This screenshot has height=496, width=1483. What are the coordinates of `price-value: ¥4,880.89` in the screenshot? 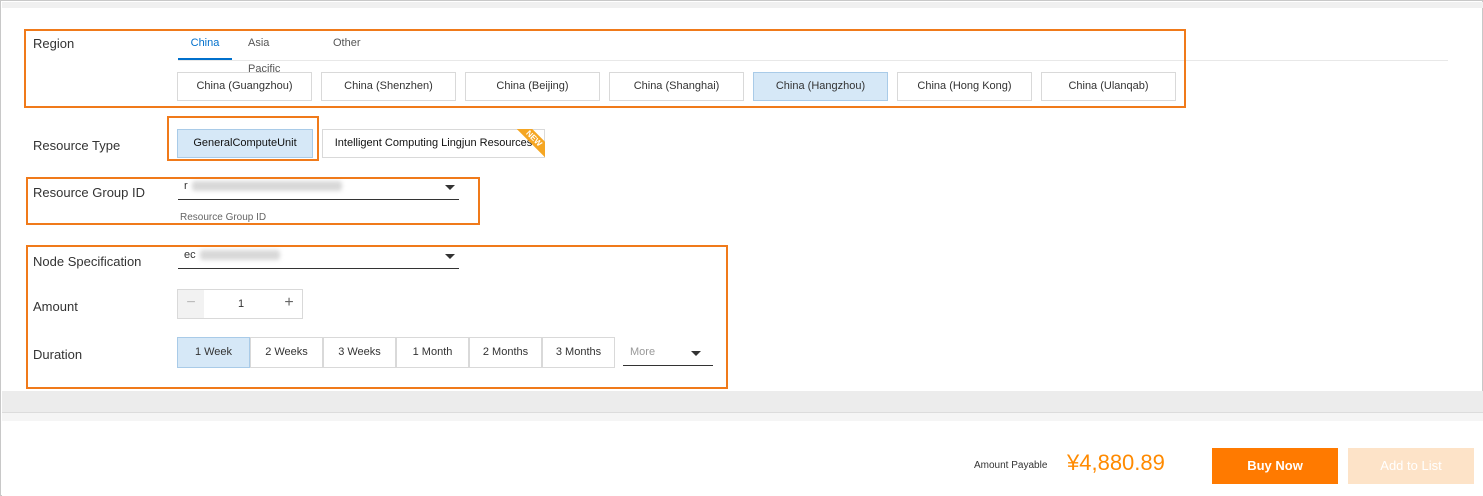 It's located at (1116, 462).